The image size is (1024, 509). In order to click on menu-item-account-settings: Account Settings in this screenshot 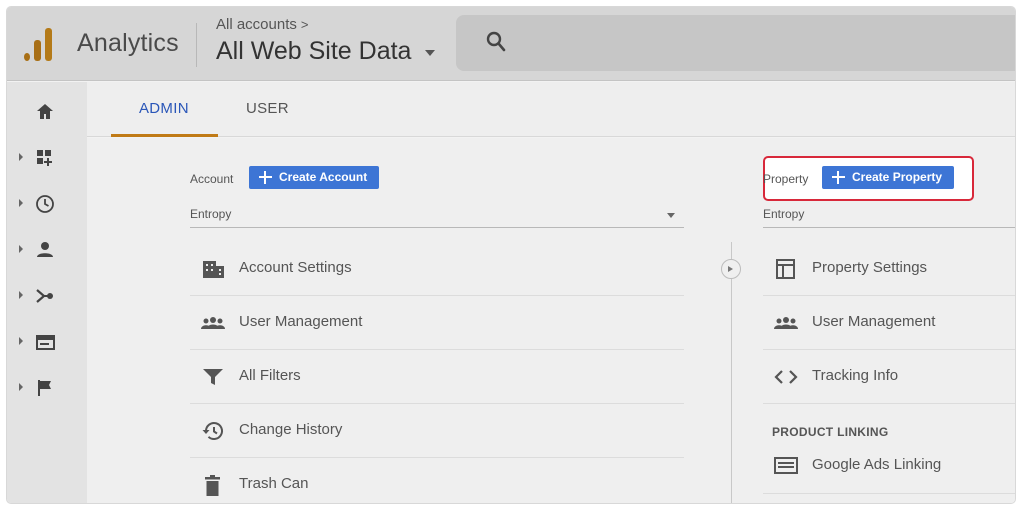, I will do `click(437, 269)`.